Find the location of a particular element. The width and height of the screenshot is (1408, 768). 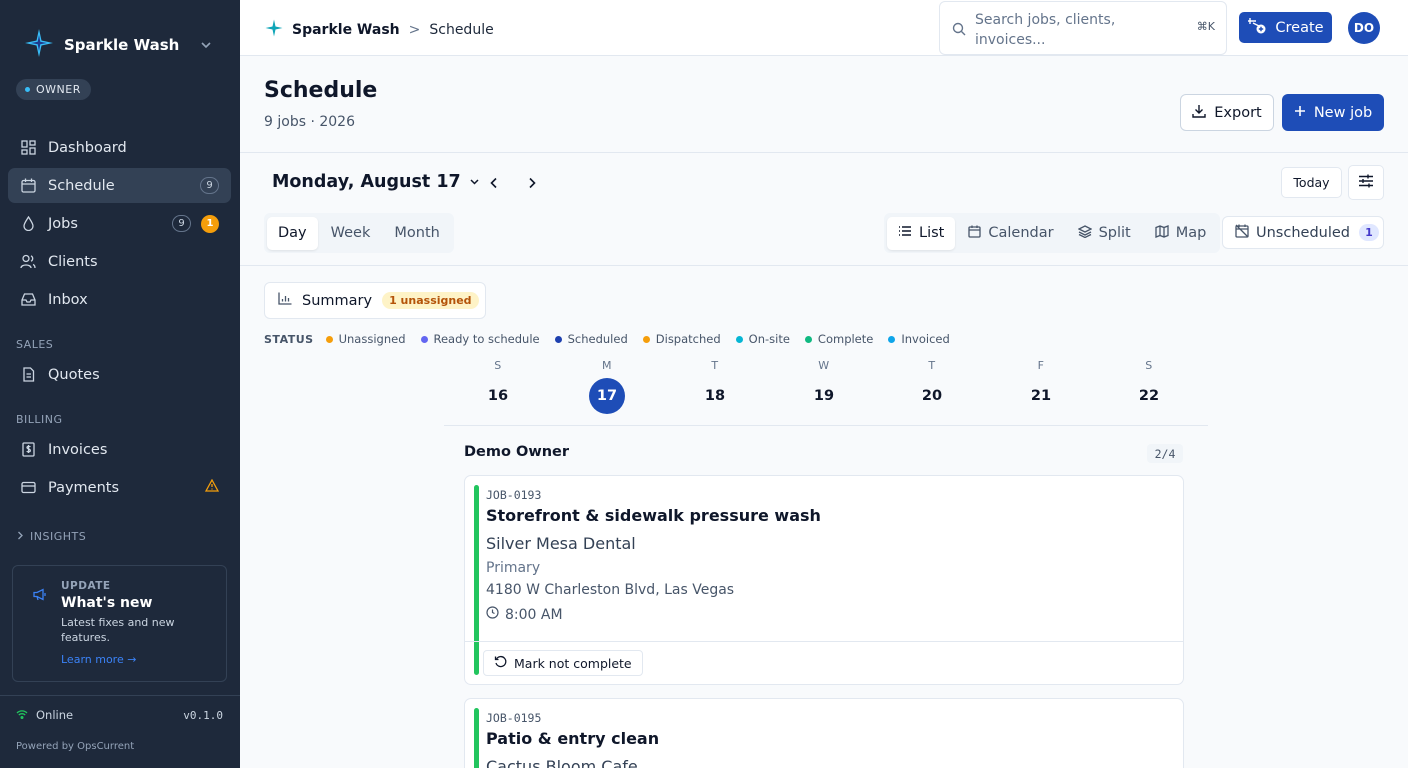

breadcrumb-app: Sparkle Wash is located at coordinates (346, 30).